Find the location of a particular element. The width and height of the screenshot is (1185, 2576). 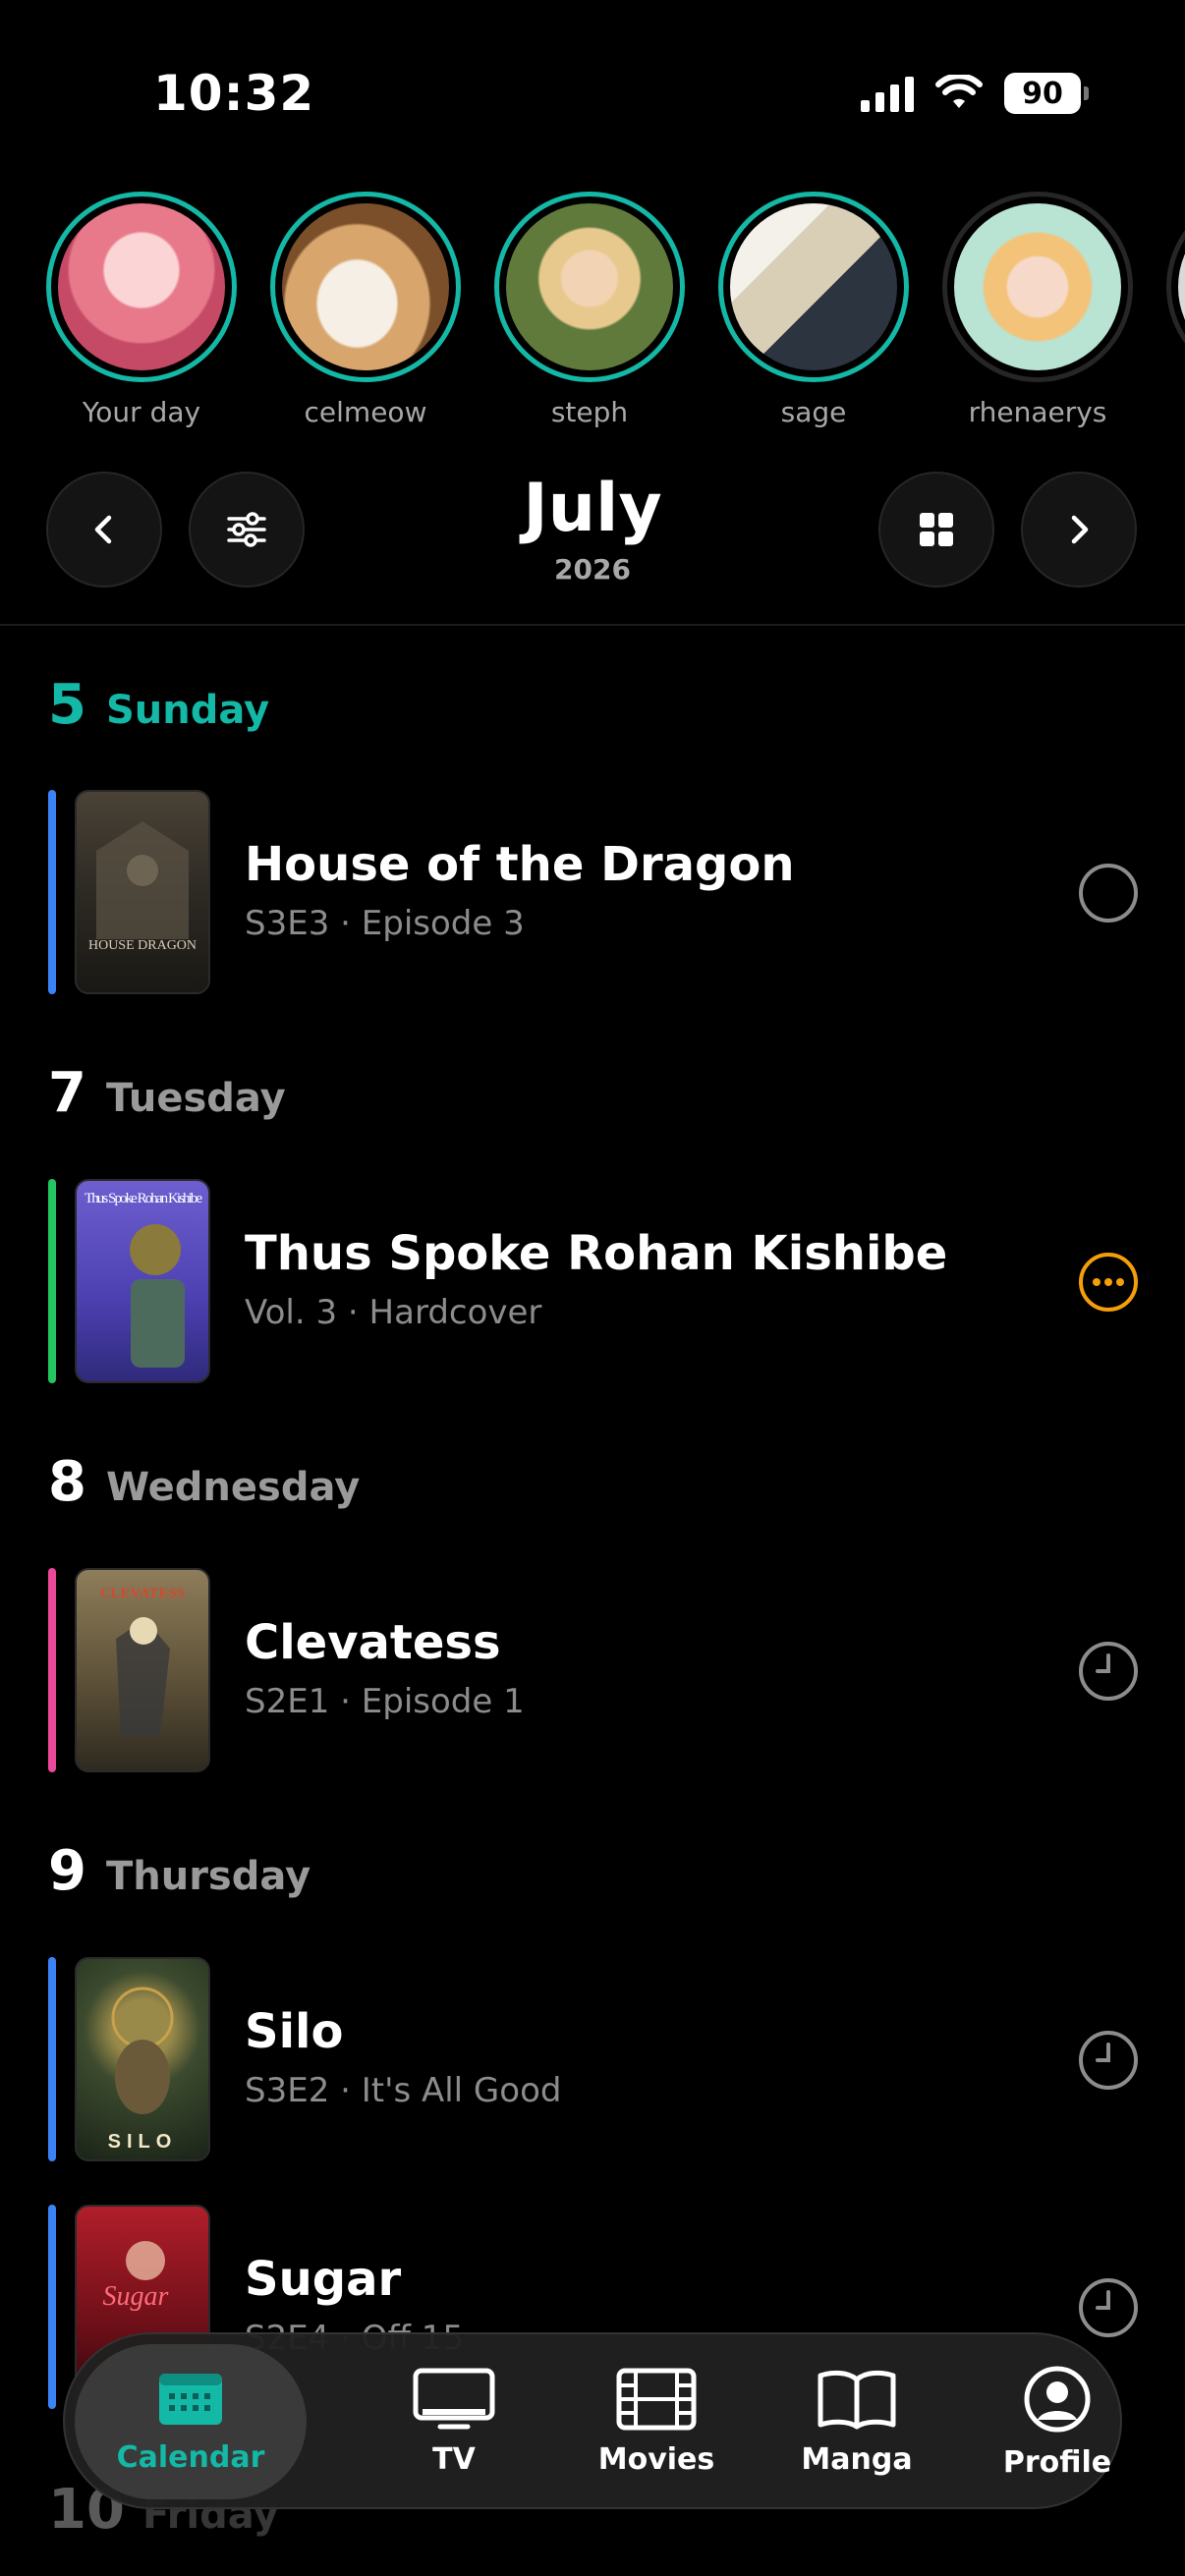

day-number: 7 is located at coordinates (67, 1093).